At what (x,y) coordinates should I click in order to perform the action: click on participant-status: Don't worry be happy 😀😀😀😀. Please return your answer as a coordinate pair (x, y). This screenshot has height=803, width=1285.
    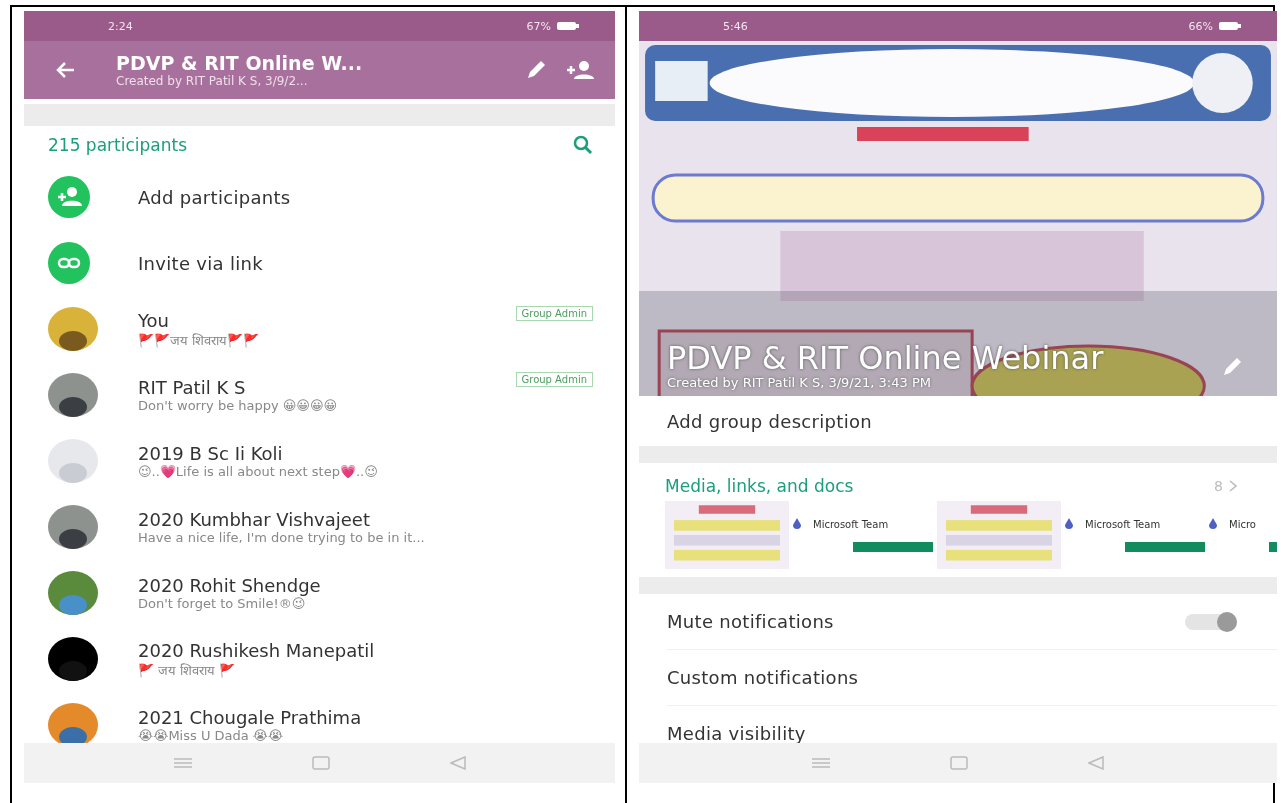
    Looking at the image, I should click on (238, 405).